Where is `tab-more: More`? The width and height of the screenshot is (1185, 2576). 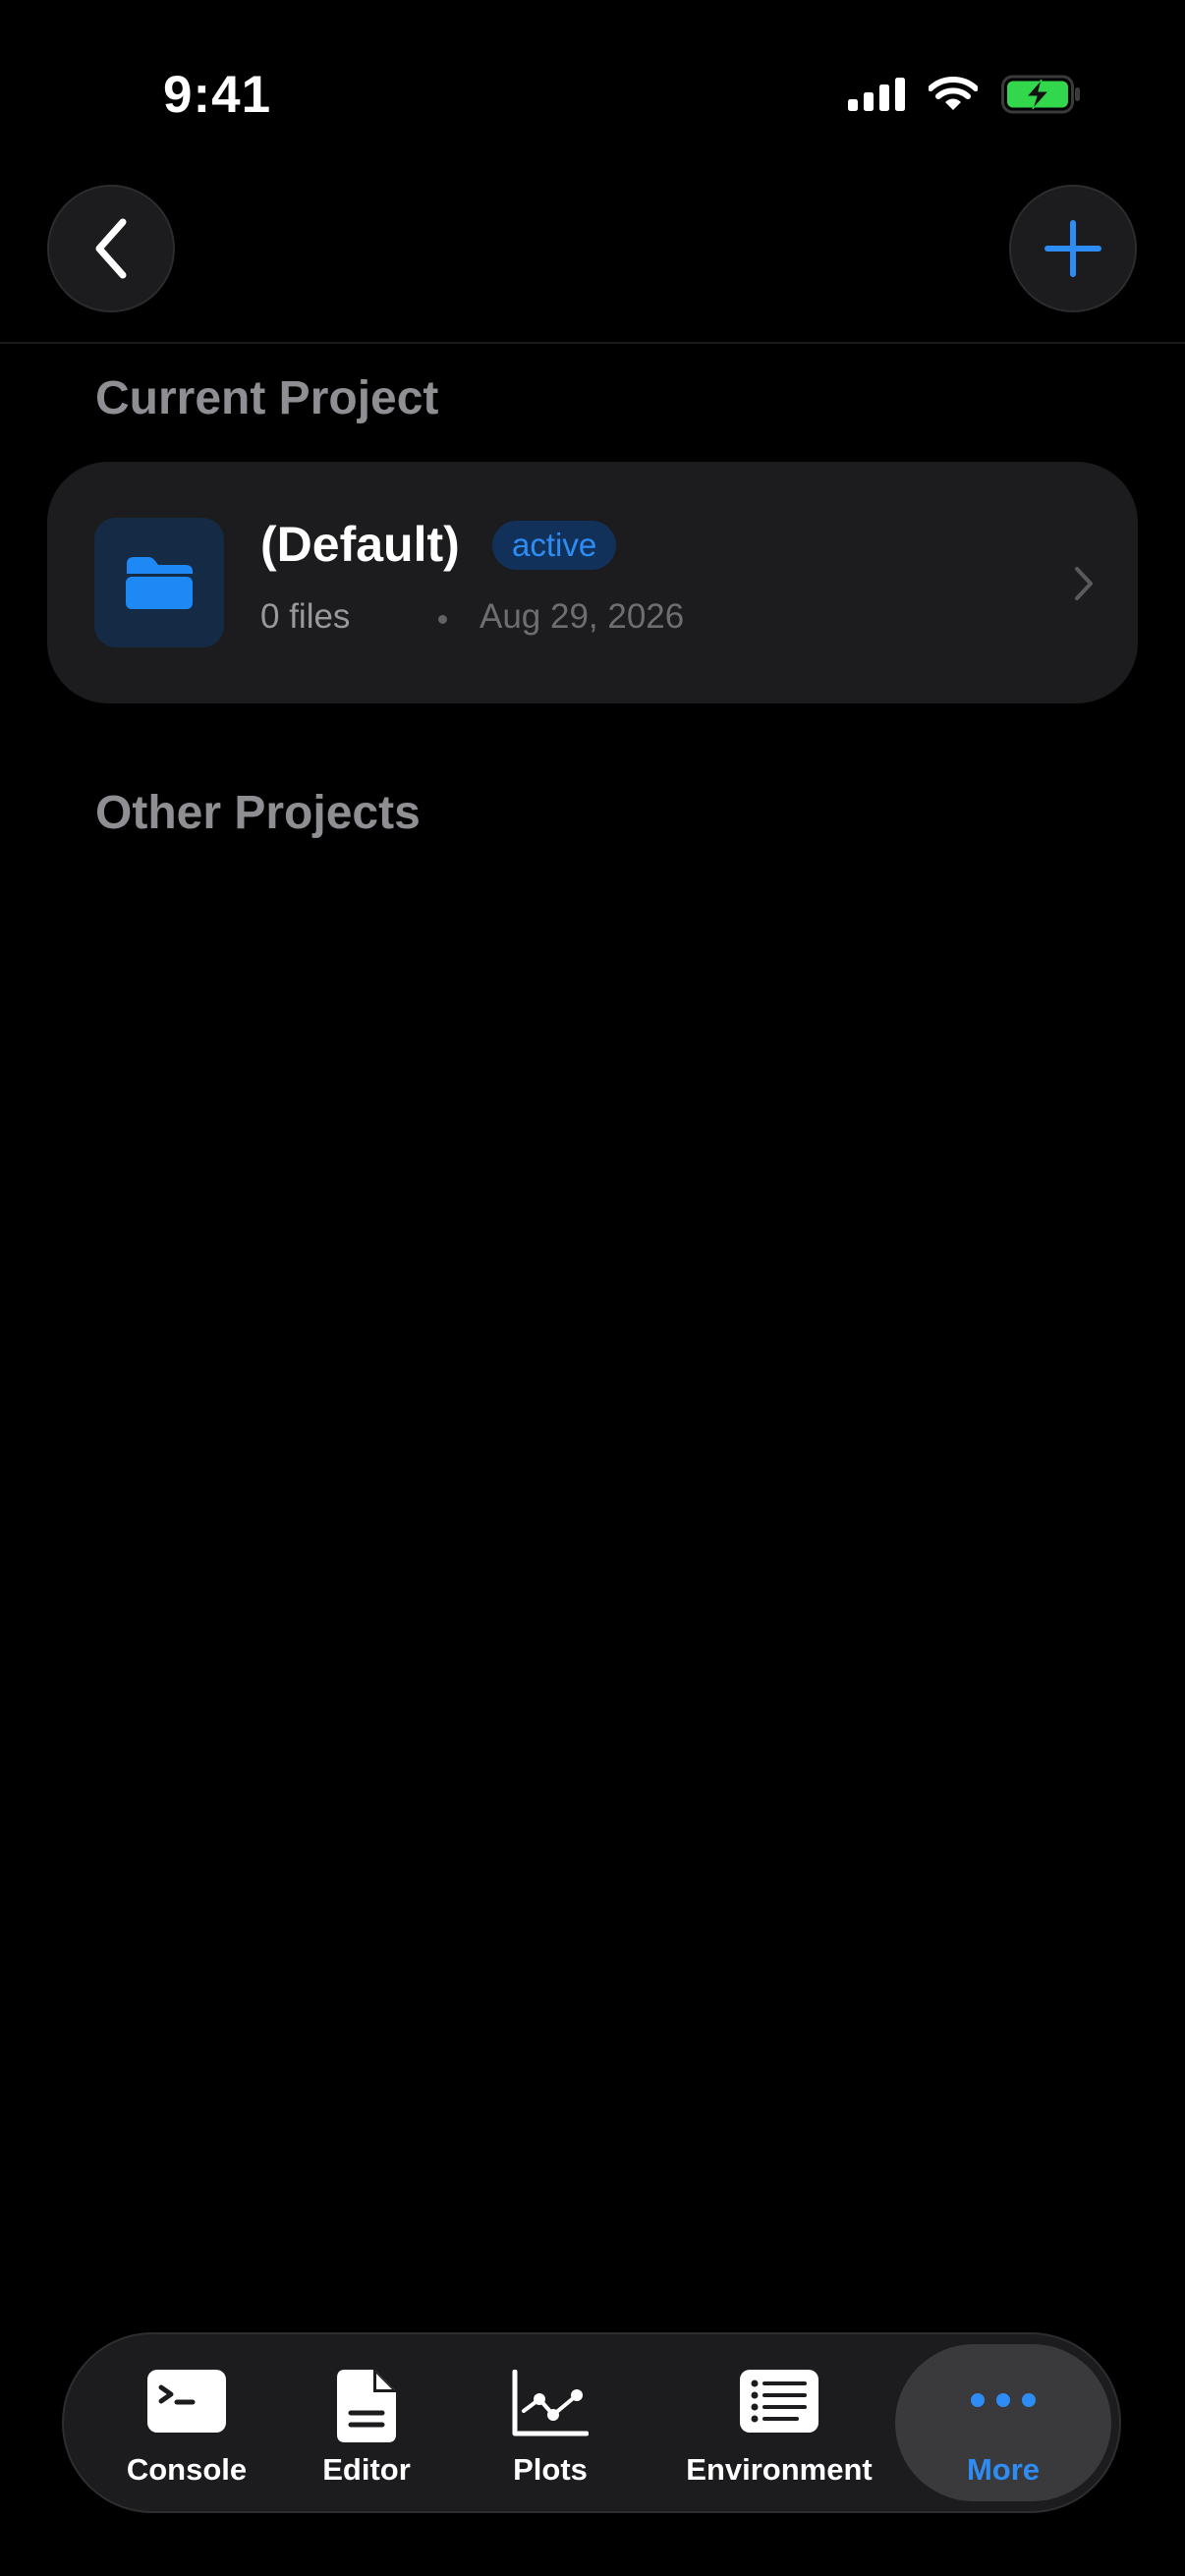
tab-more: More is located at coordinates (1003, 2422).